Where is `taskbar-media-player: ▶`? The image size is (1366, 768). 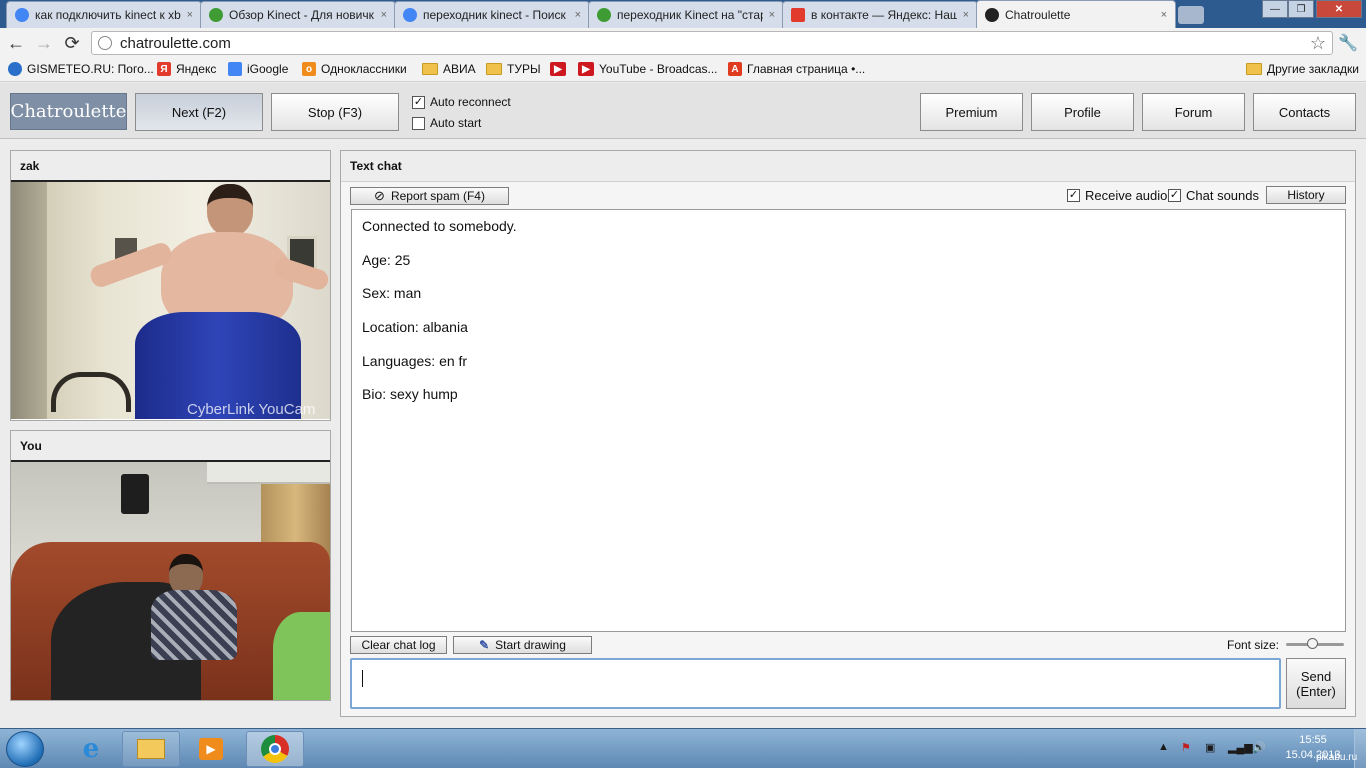 taskbar-media-player: ▶ is located at coordinates (211, 749).